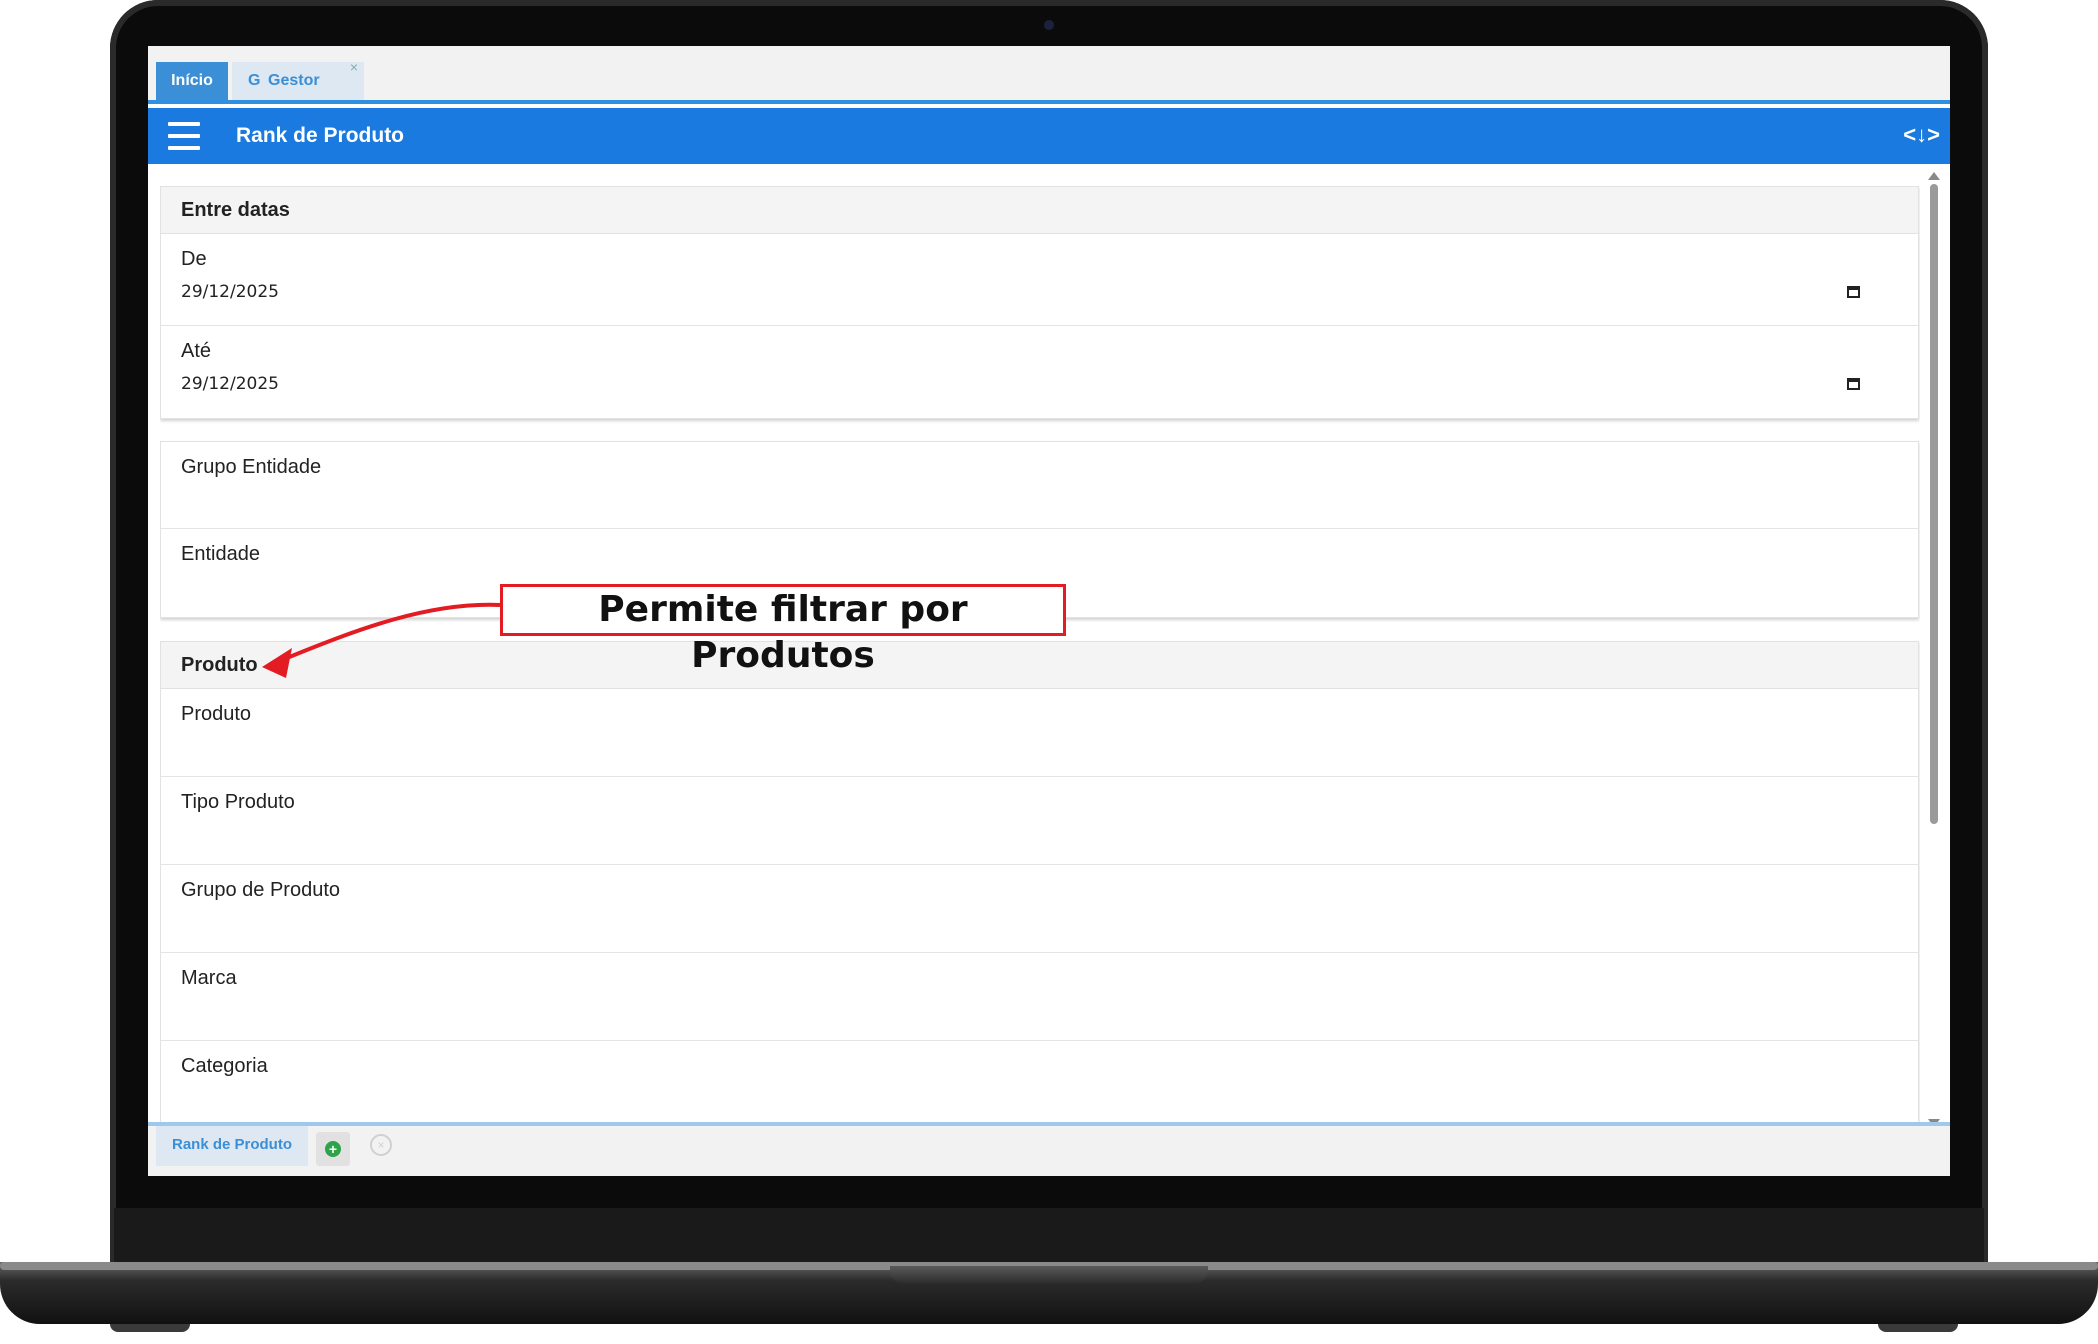 Image resolution: width=2098 pixels, height=1344 pixels. Describe the element at coordinates (230, 292) in the screenshot. I see `date-from-input: 29/12/2025` at that location.